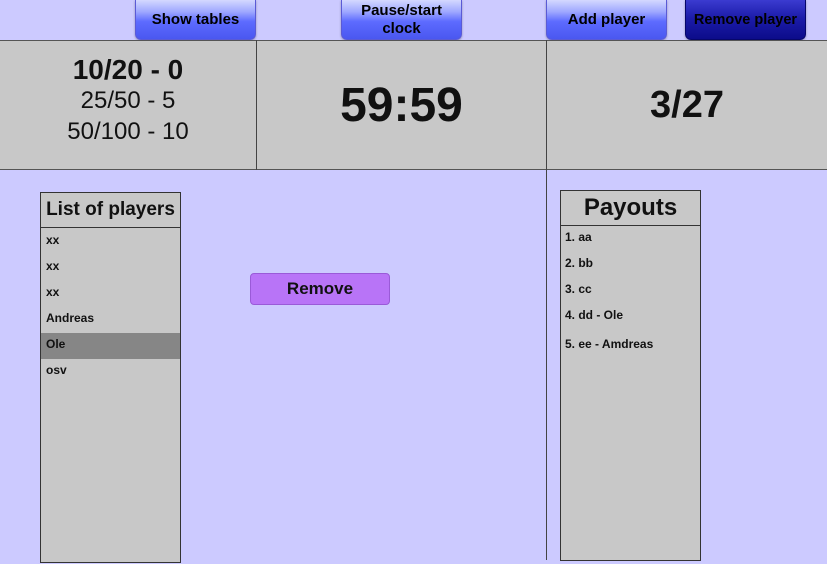 This screenshot has width=827, height=564. I want to click on divider-left, so click(256, 105).